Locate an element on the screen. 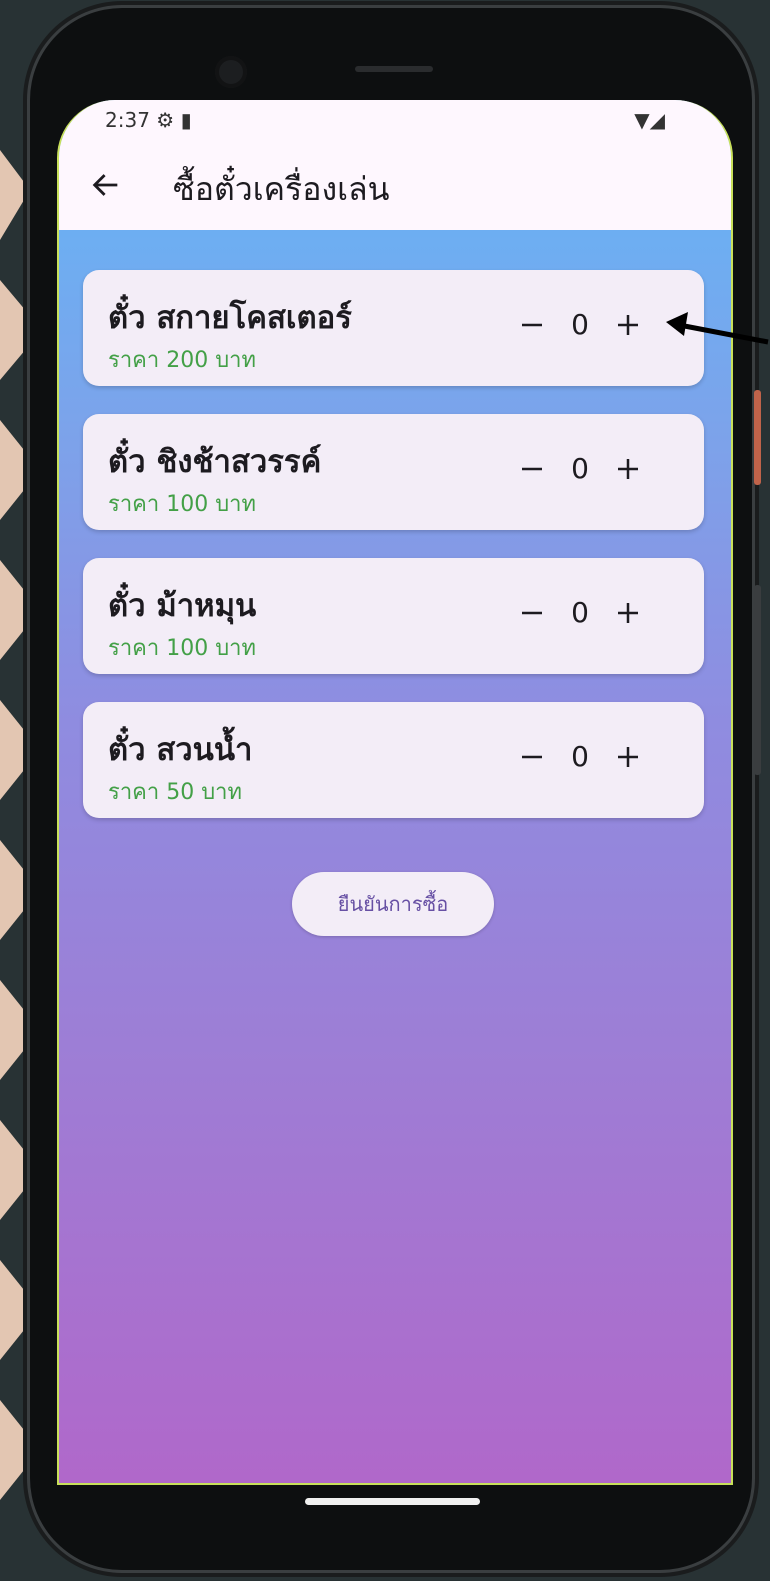 This screenshot has height=1581, width=770. status-icons: ▼◢ is located at coordinates (649, 120).